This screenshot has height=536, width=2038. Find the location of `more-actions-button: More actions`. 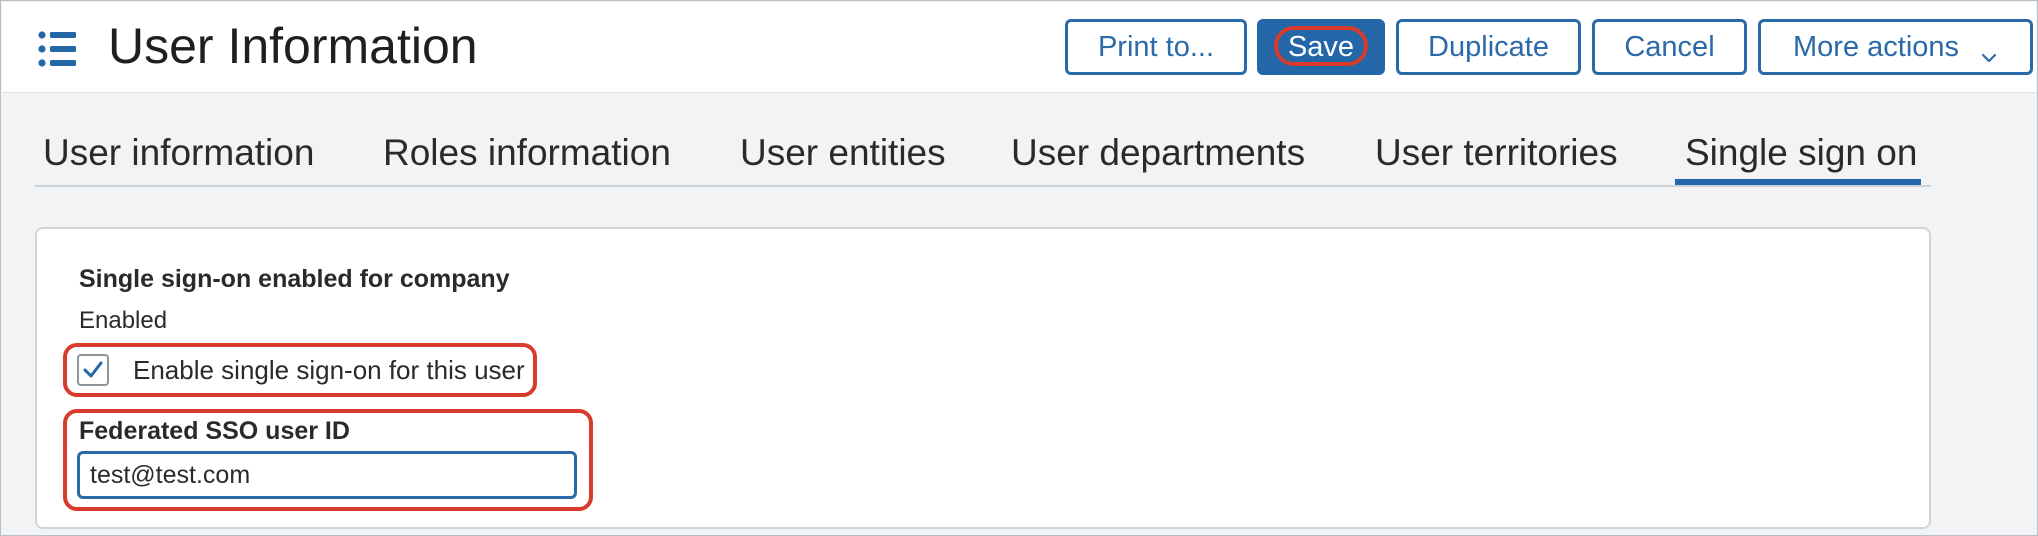

more-actions-button: More actions is located at coordinates (1895, 47).